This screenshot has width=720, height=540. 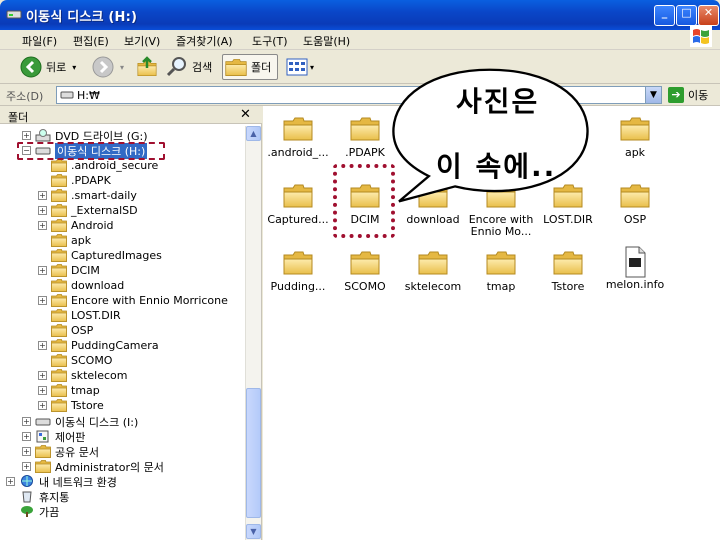 I want to click on folder-item: apk, so click(x=635, y=137).